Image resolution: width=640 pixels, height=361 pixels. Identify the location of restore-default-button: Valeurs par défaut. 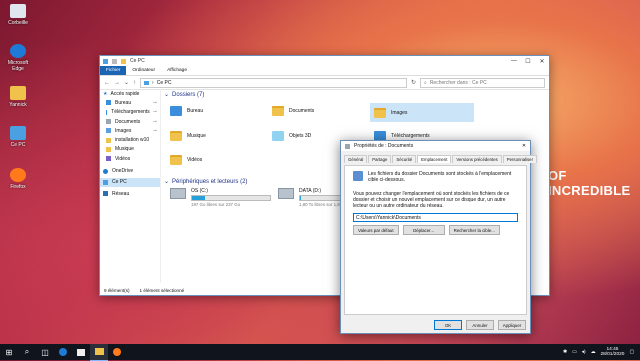
(376, 230).